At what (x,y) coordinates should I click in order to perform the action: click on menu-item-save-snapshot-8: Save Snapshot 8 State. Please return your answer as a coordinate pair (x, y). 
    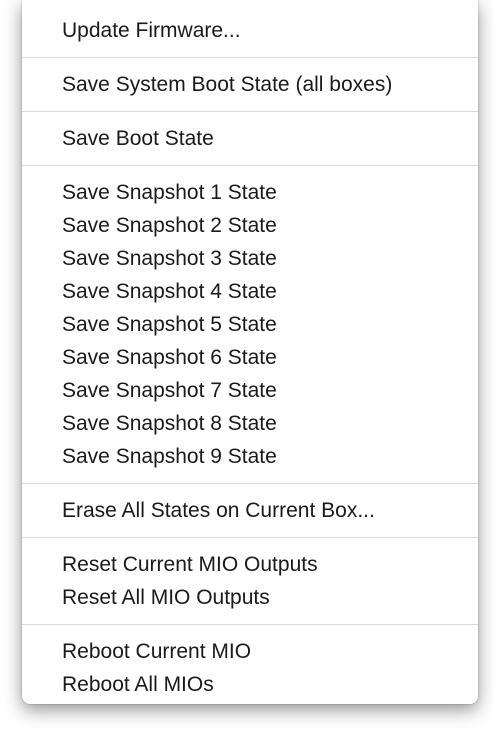
    Looking at the image, I should click on (250, 423).